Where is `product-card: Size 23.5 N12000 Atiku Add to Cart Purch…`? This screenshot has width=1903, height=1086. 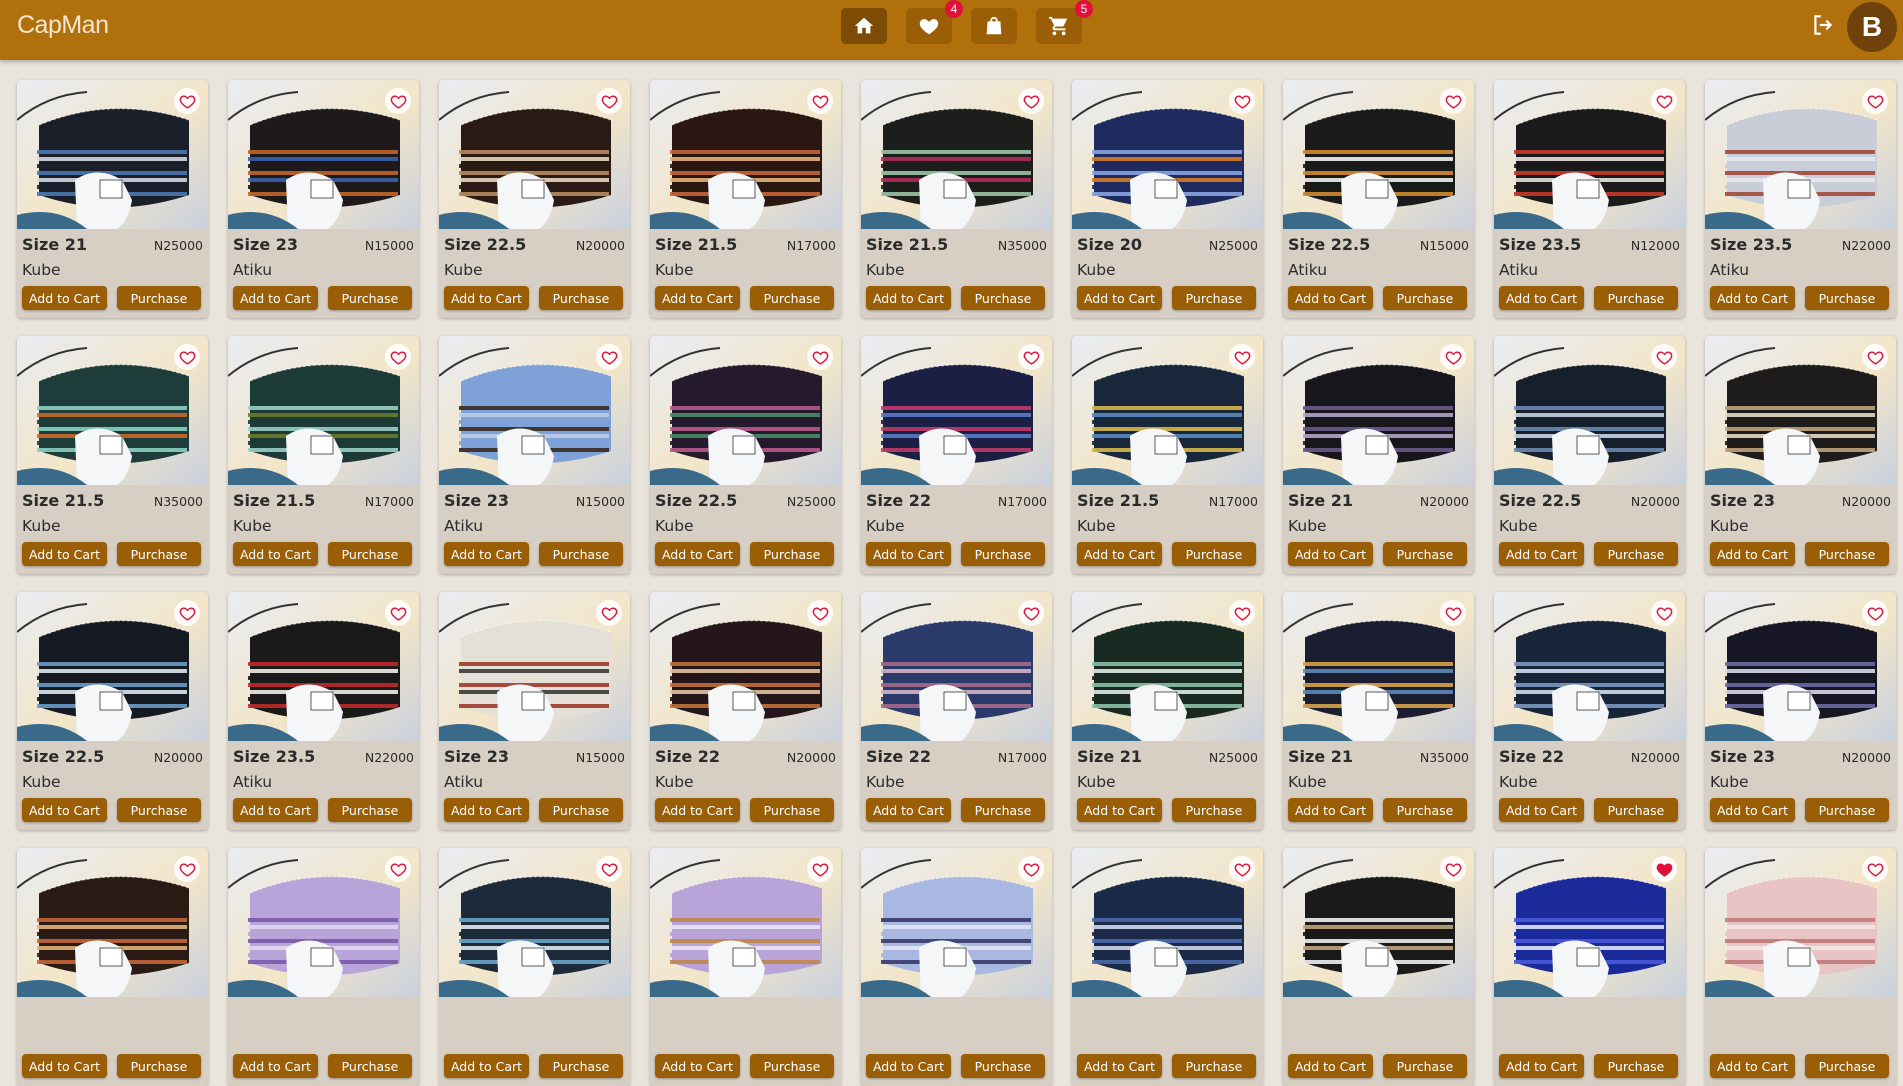
product-card: Size 23.5 N12000 Atiku Add to Cart Purch… is located at coordinates (1589, 199).